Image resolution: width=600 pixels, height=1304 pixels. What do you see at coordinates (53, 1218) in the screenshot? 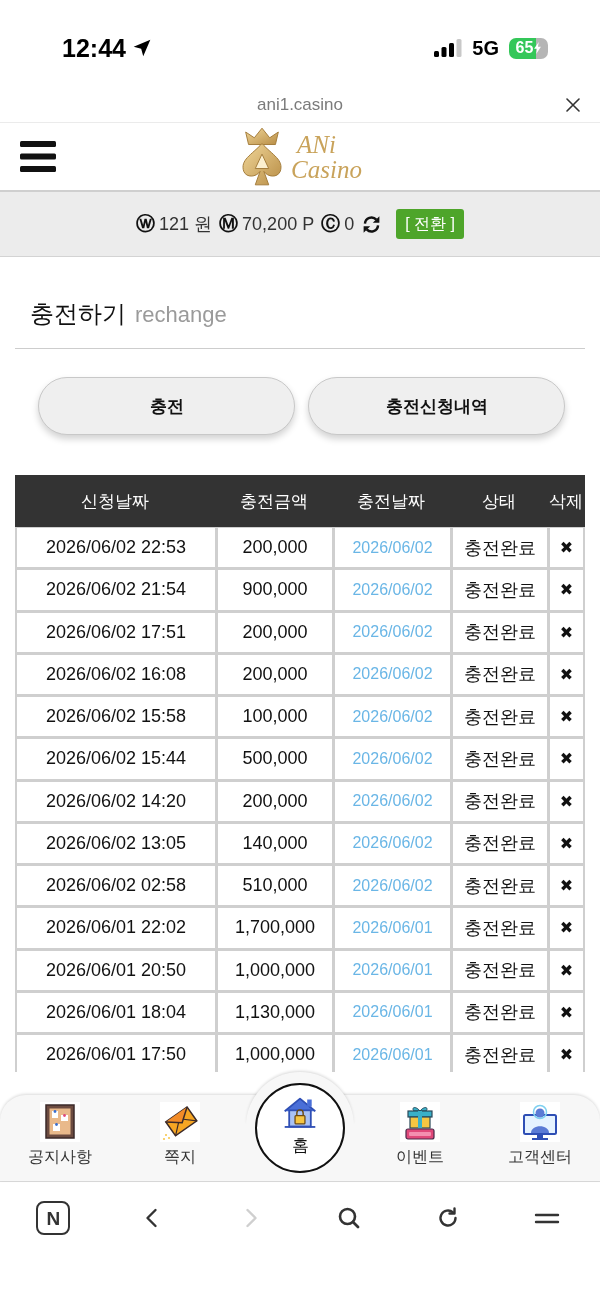
I see `n-button: N` at bounding box center [53, 1218].